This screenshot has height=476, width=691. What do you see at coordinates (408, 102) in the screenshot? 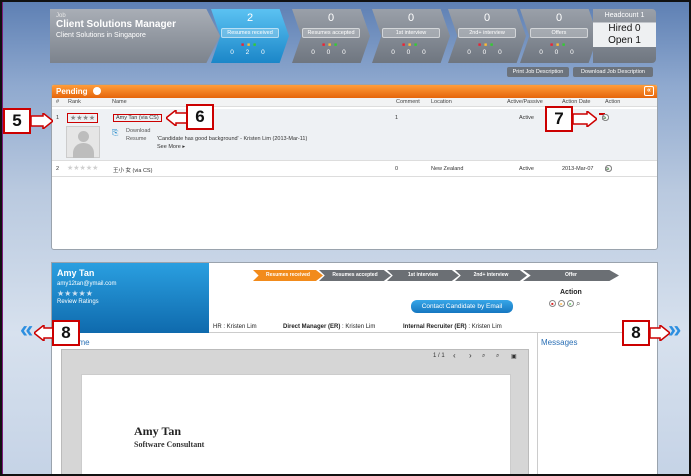
I see `col-comment: Comment` at bounding box center [408, 102].